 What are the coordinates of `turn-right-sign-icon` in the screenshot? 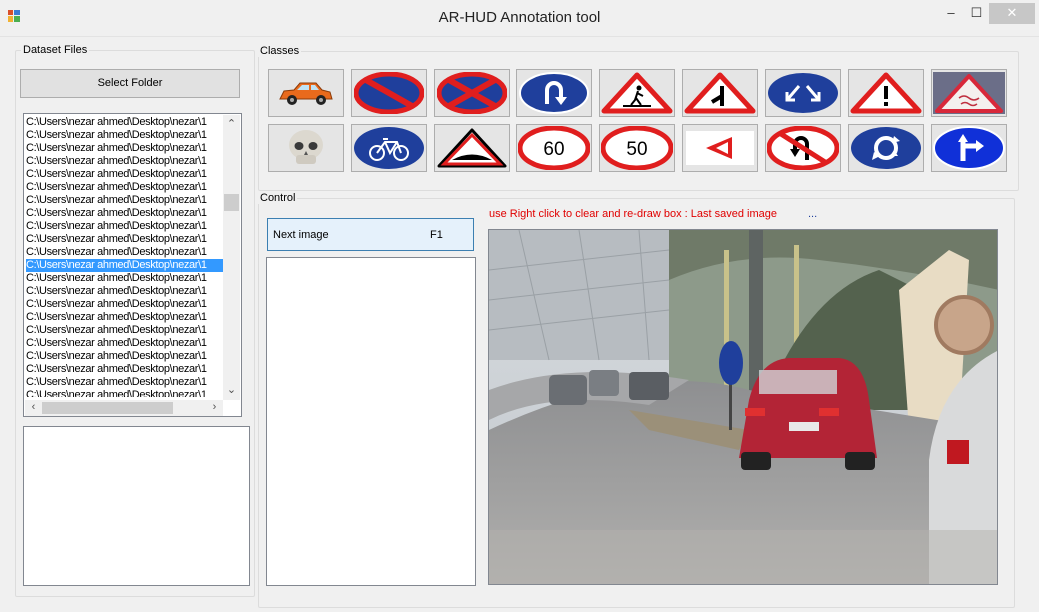 It's located at (969, 148).